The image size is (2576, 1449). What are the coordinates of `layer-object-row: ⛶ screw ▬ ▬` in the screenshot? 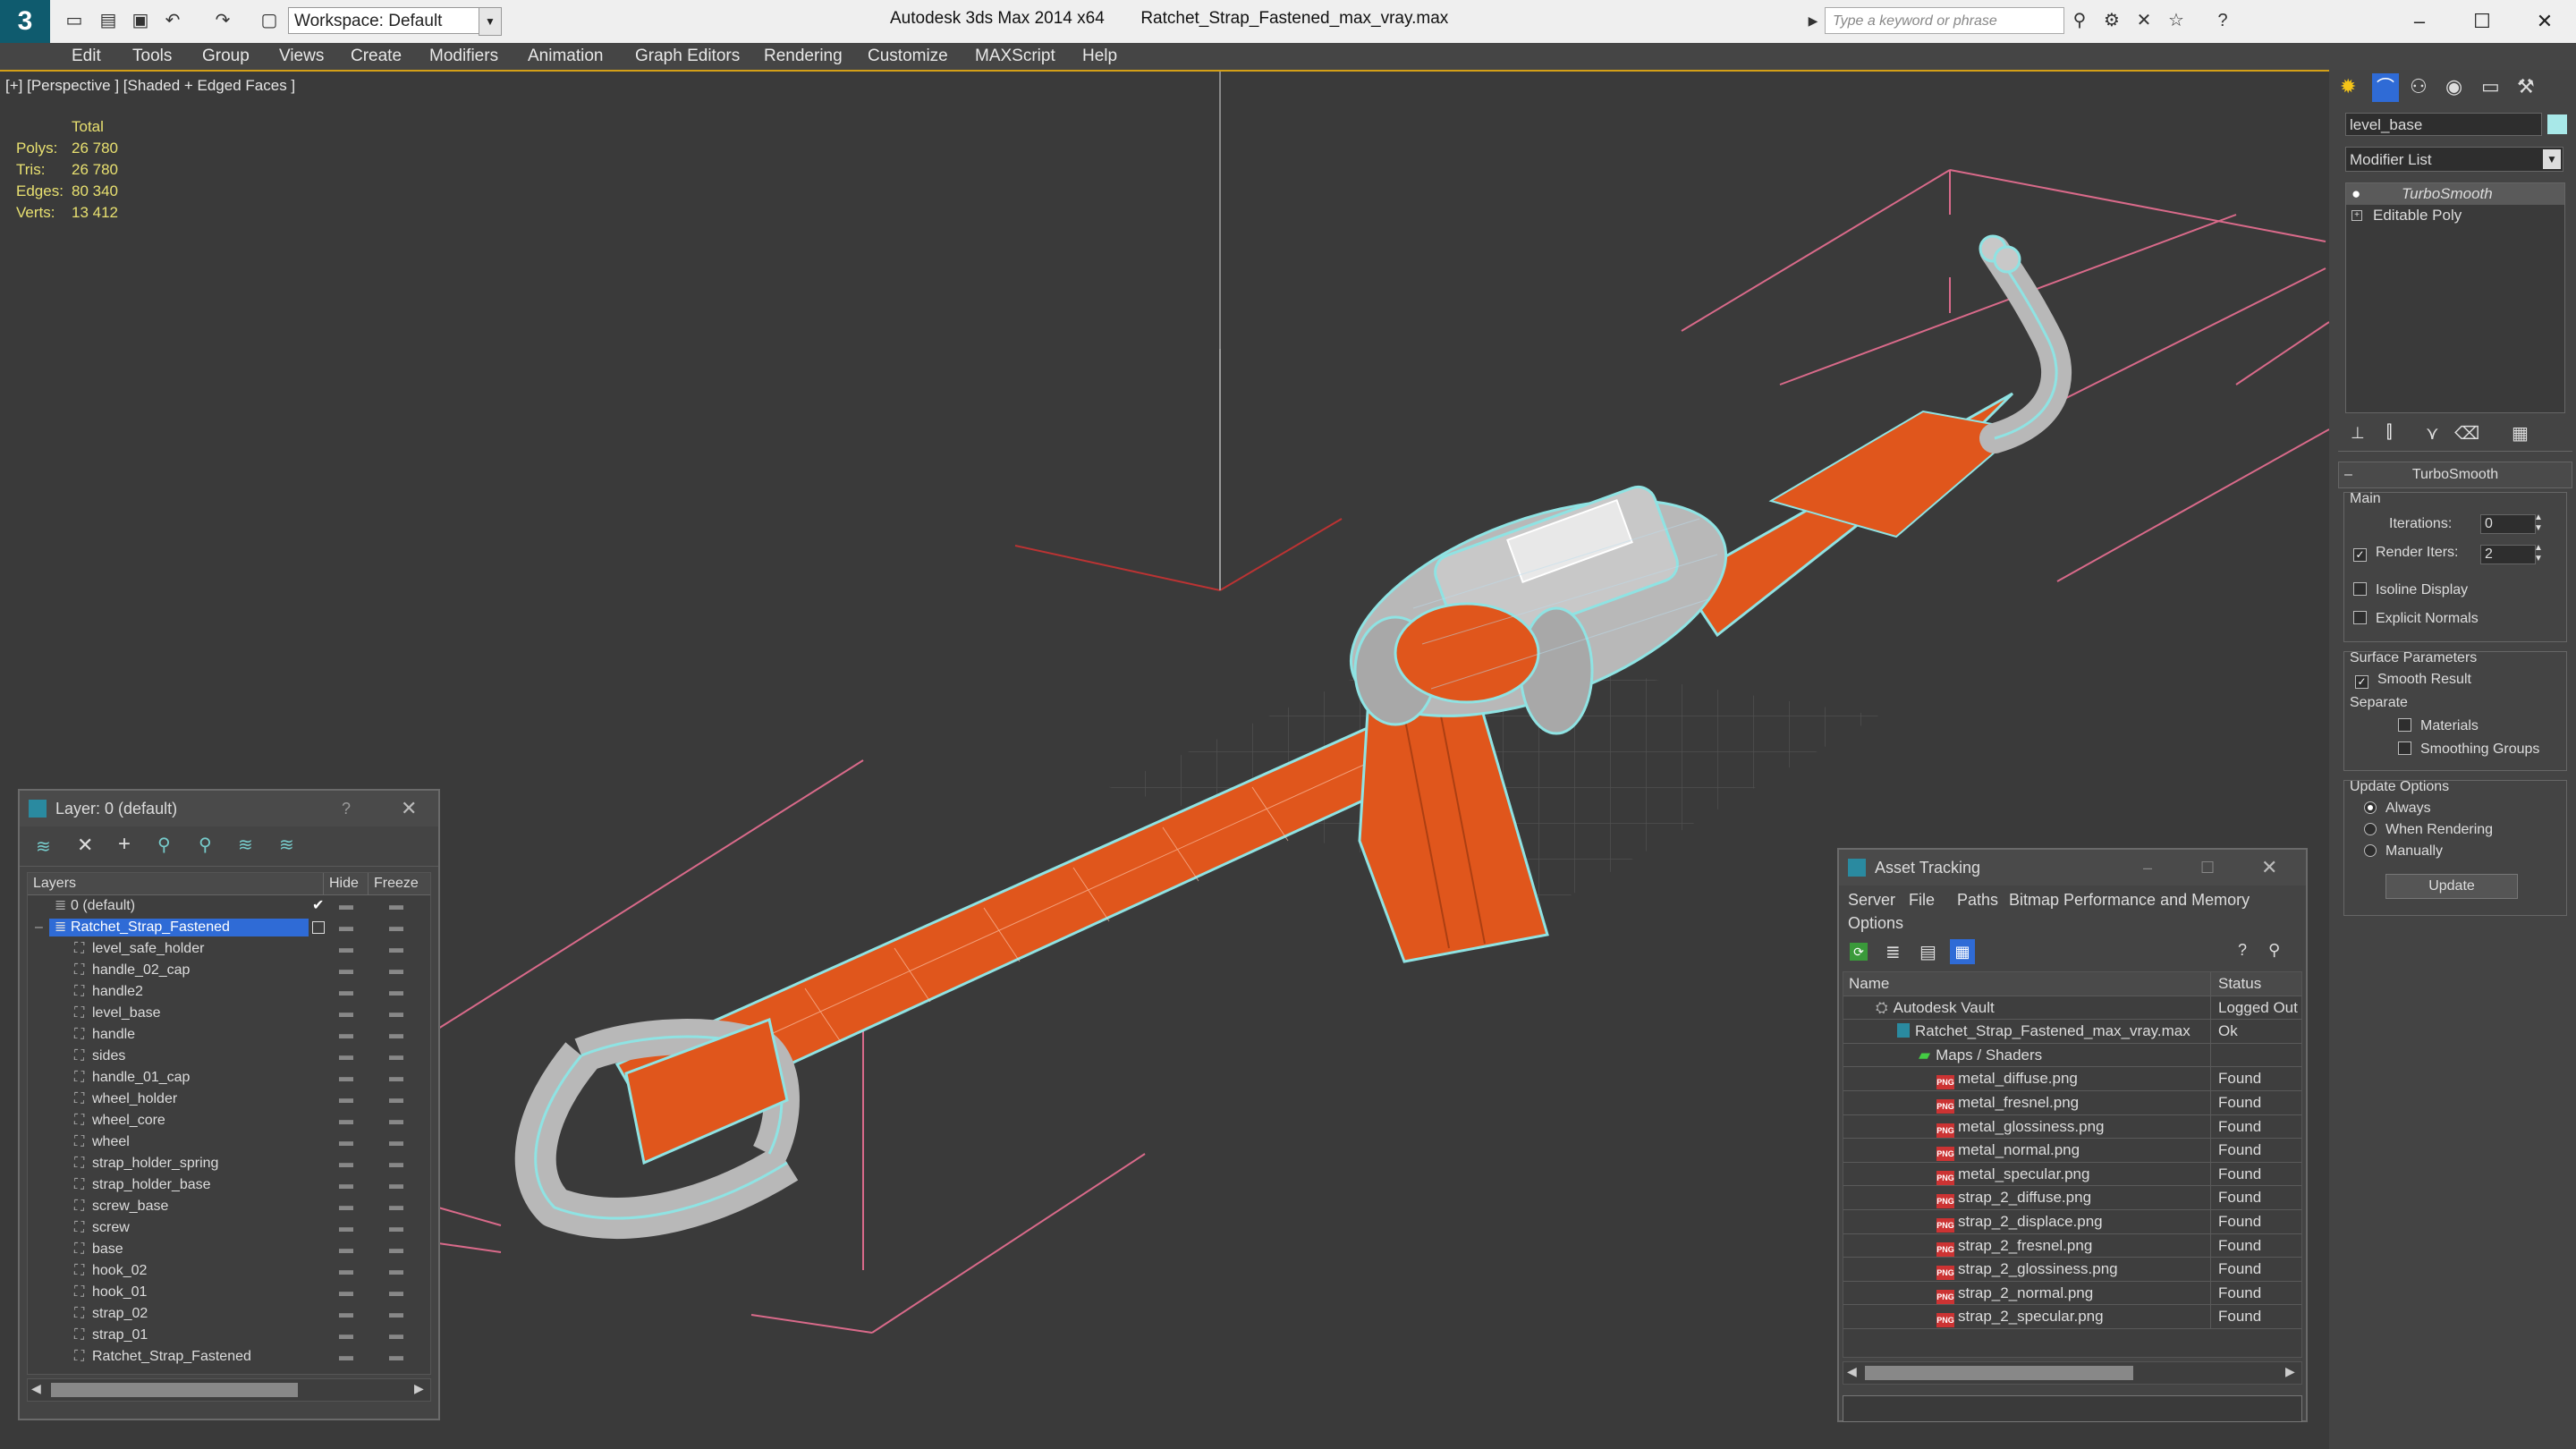 It's located at (229, 1228).